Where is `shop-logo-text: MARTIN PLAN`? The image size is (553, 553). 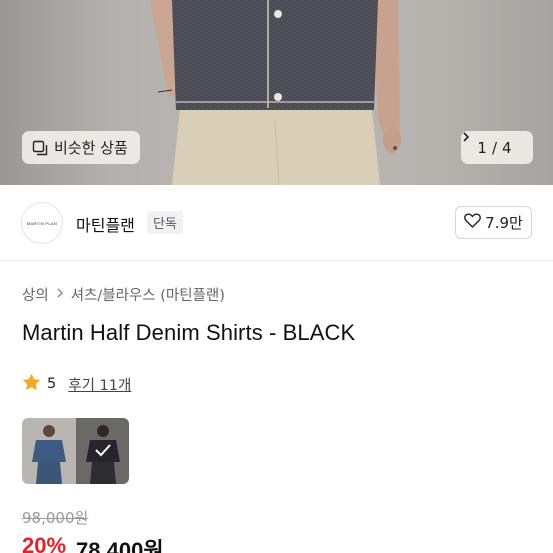 shop-logo-text: MARTIN PLAN is located at coordinates (42, 223).